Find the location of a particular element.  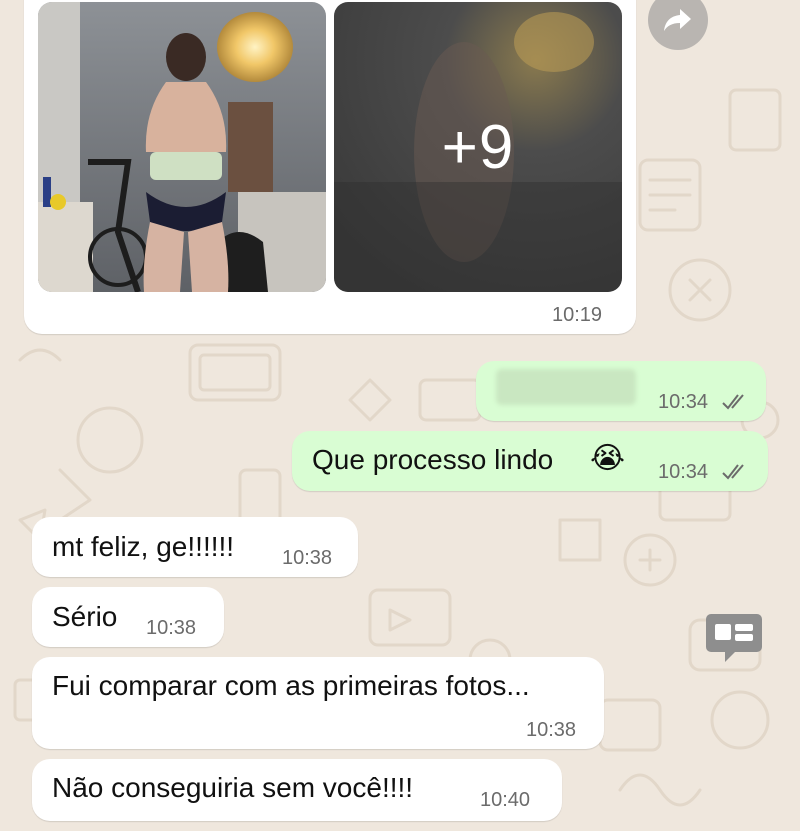

photo-thumbnail-more: +9 is located at coordinates (478, 147).